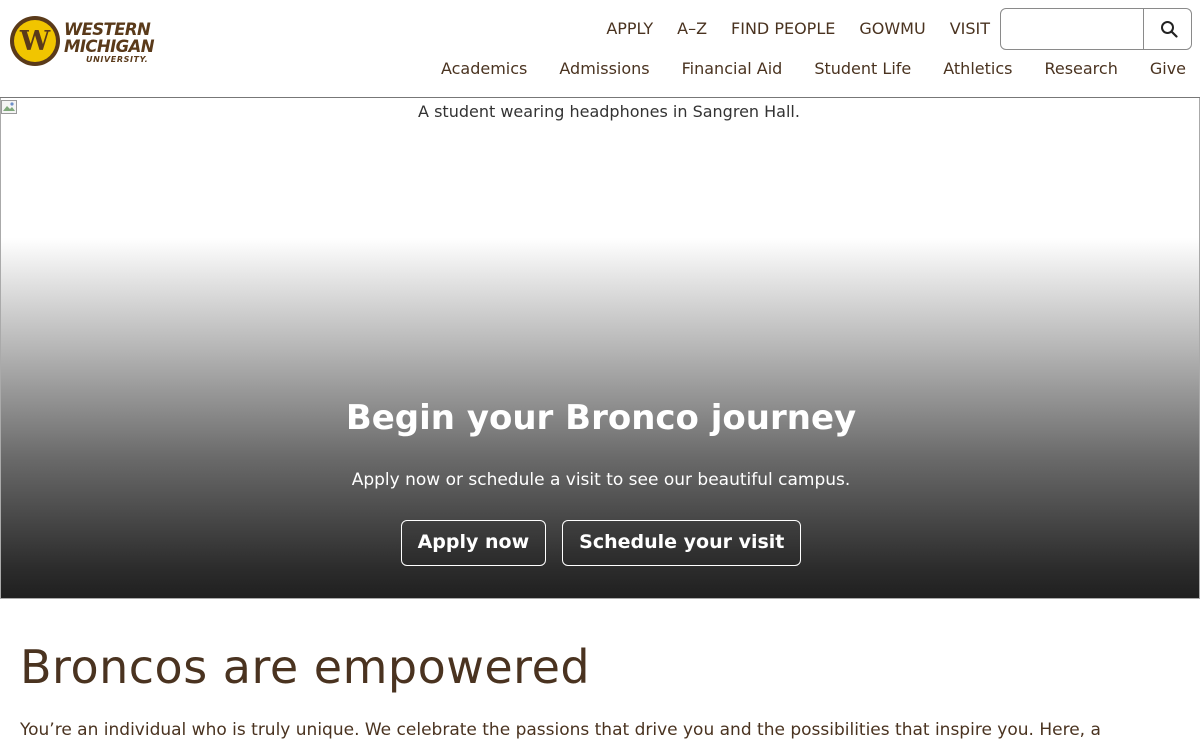 The height and width of the screenshot is (740, 1200). I want to click on wmu-logo: W WESTERN MICHIGAN UNIVERSITY., so click(90, 42).